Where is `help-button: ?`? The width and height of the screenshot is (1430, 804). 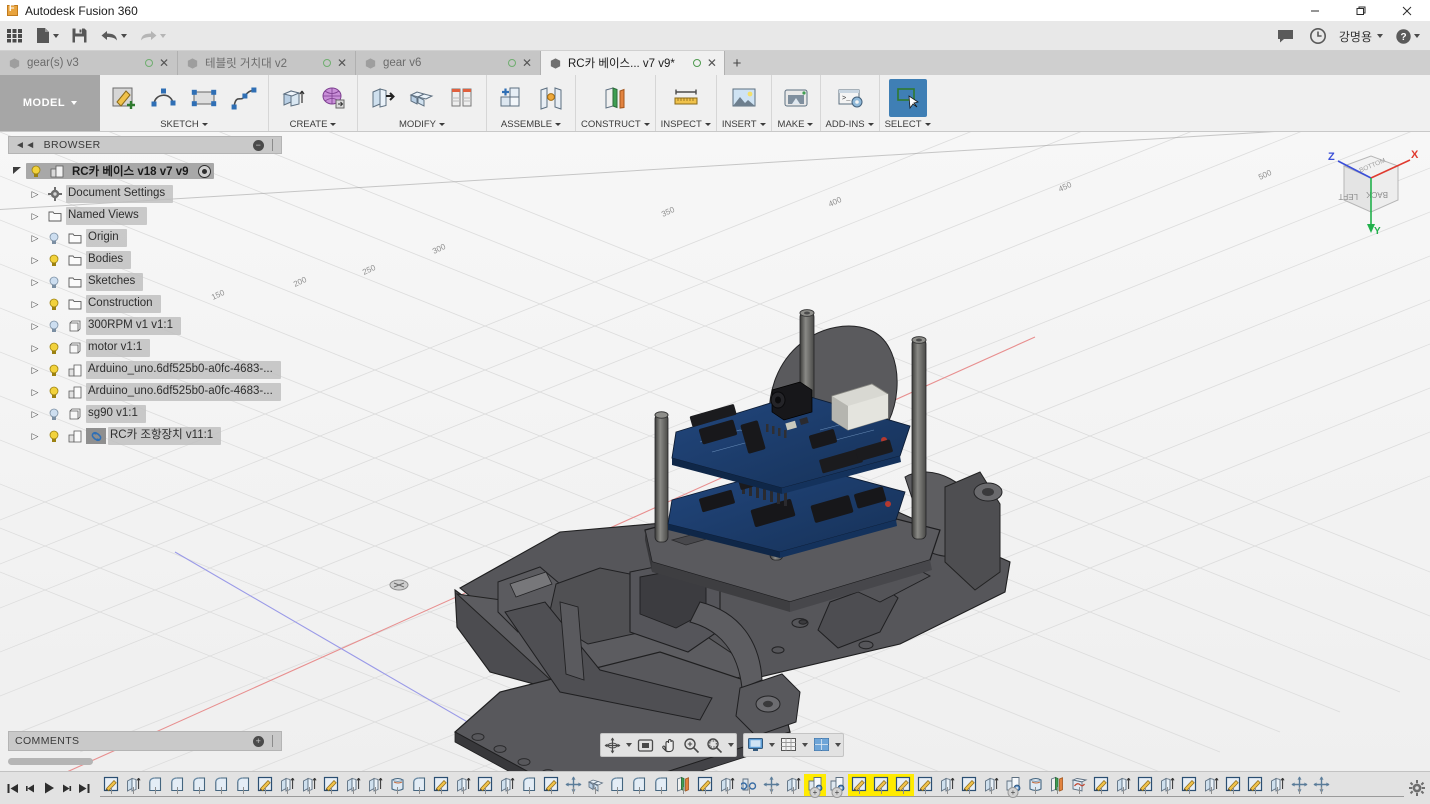
help-button: ? is located at coordinates (1407, 36).